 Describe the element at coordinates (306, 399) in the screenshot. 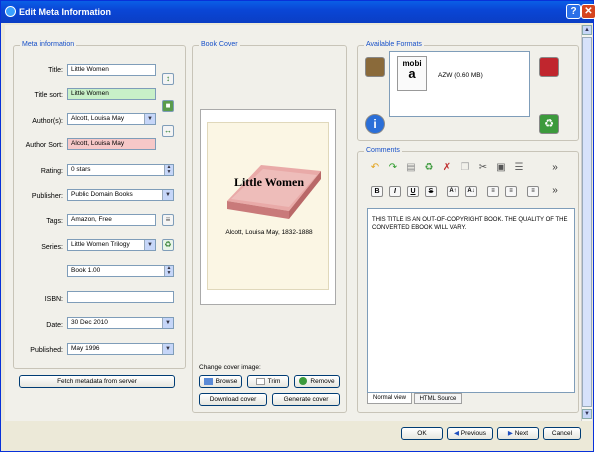

I see `generate-cover-button: Generate cover` at that location.